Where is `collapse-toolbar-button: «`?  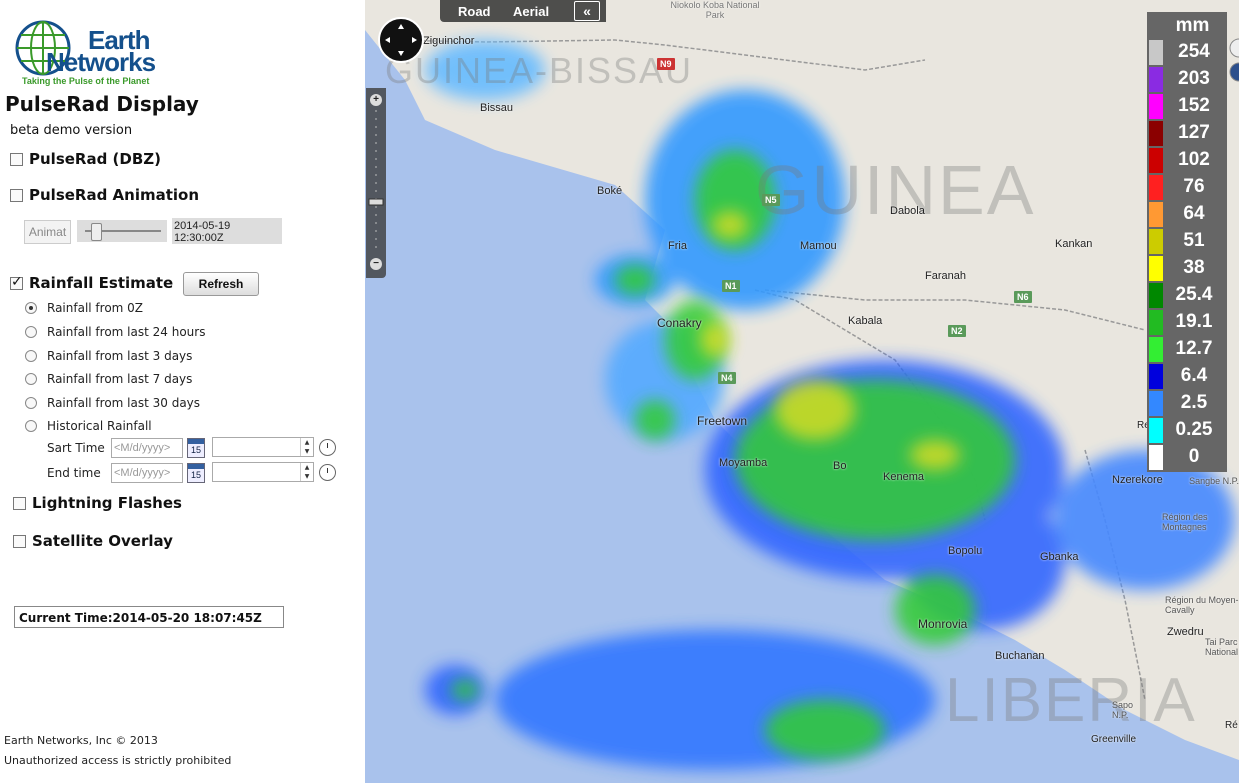
collapse-toolbar-button: « is located at coordinates (587, 11).